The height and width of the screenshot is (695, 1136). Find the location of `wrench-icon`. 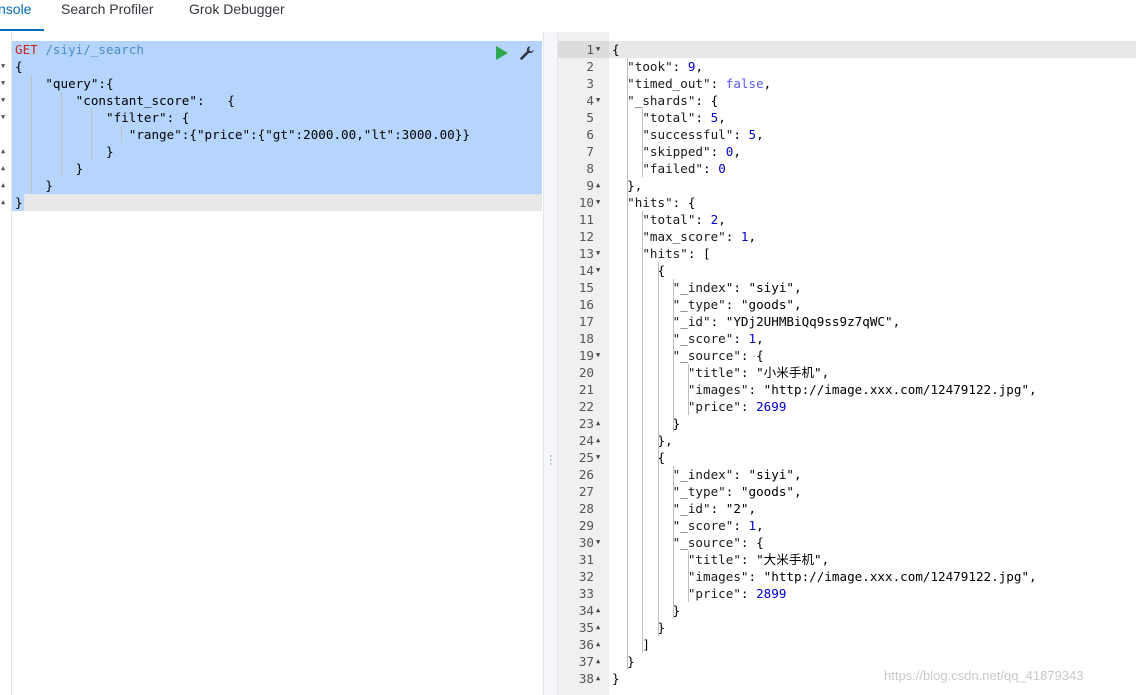

wrench-icon is located at coordinates (527, 53).